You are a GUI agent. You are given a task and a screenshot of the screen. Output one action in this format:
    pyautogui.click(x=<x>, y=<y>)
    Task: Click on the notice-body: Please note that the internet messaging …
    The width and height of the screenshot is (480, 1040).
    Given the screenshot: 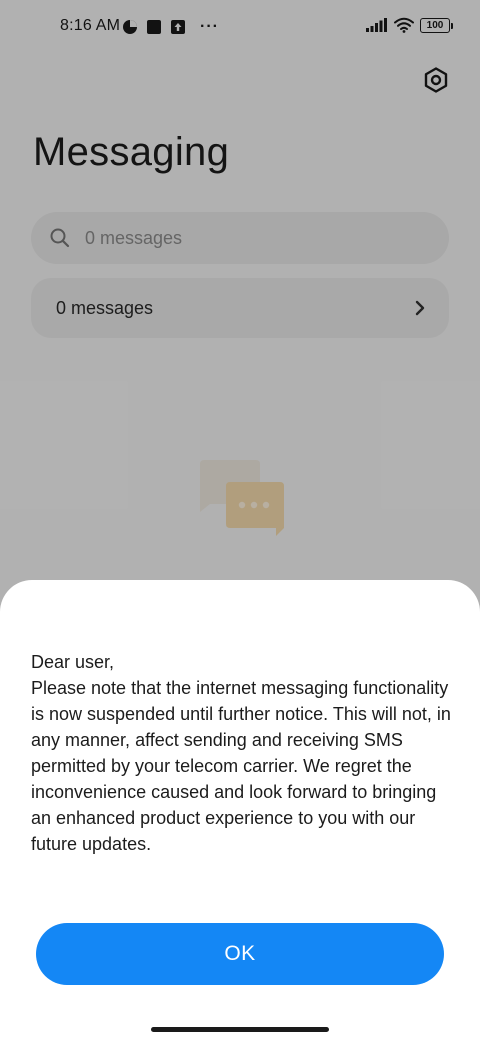 What is the action you would take?
    pyautogui.click(x=241, y=766)
    